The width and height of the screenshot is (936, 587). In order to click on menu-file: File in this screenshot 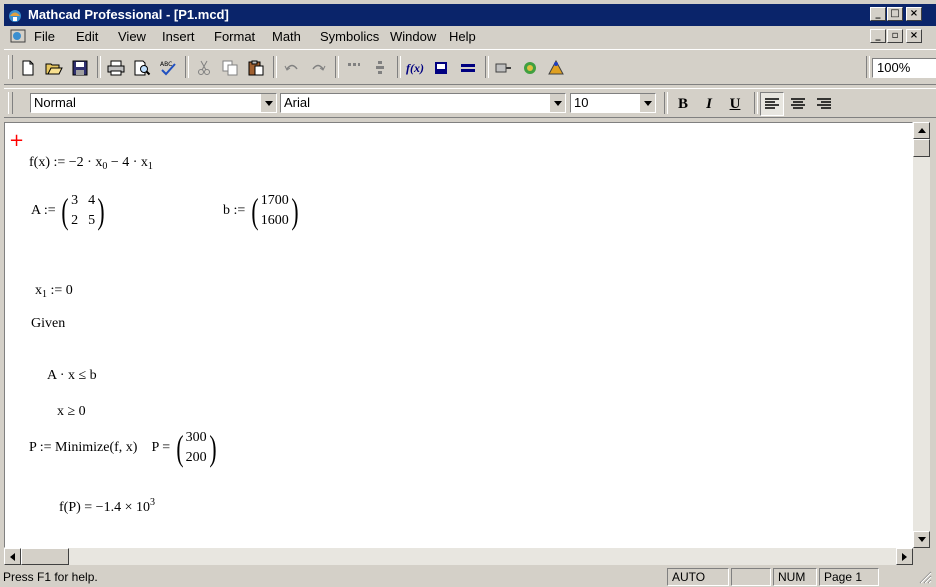, I will do `click(44, 36)`.